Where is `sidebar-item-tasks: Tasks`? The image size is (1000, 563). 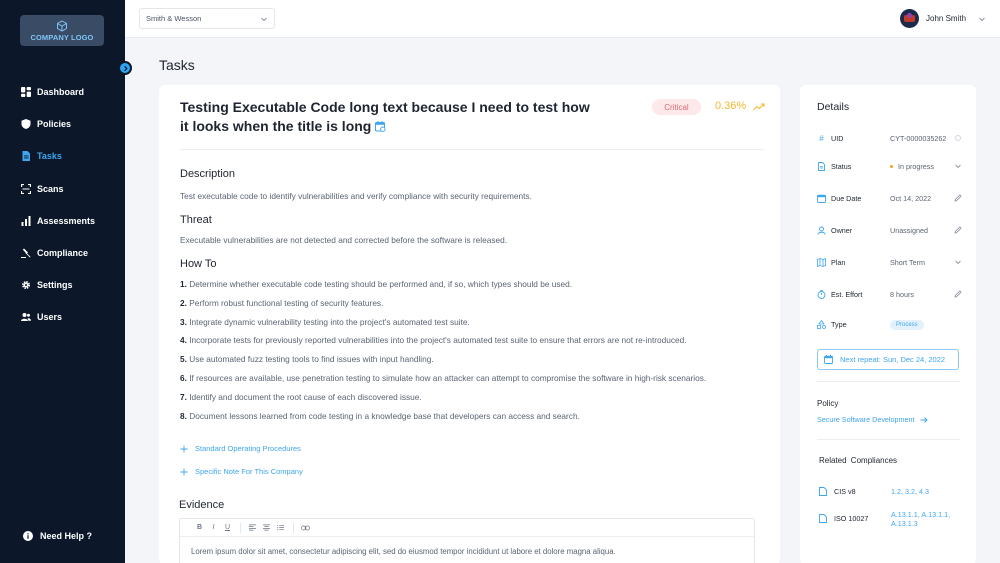
sidebar-item-tasks: Tasks is located at coordinates (62, 156).